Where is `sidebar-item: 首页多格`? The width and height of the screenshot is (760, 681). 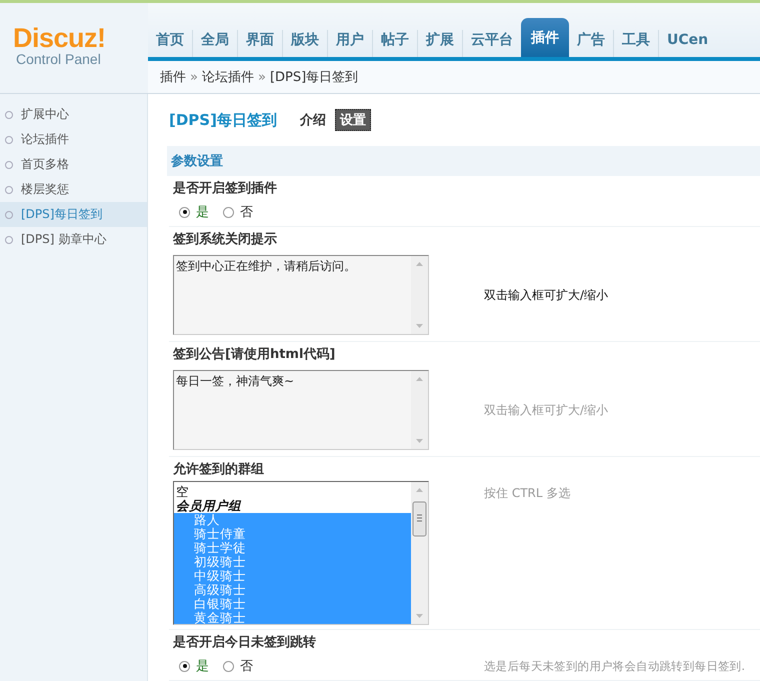
sidebar-item: 首页多格 is located at coordinates (73, 164).